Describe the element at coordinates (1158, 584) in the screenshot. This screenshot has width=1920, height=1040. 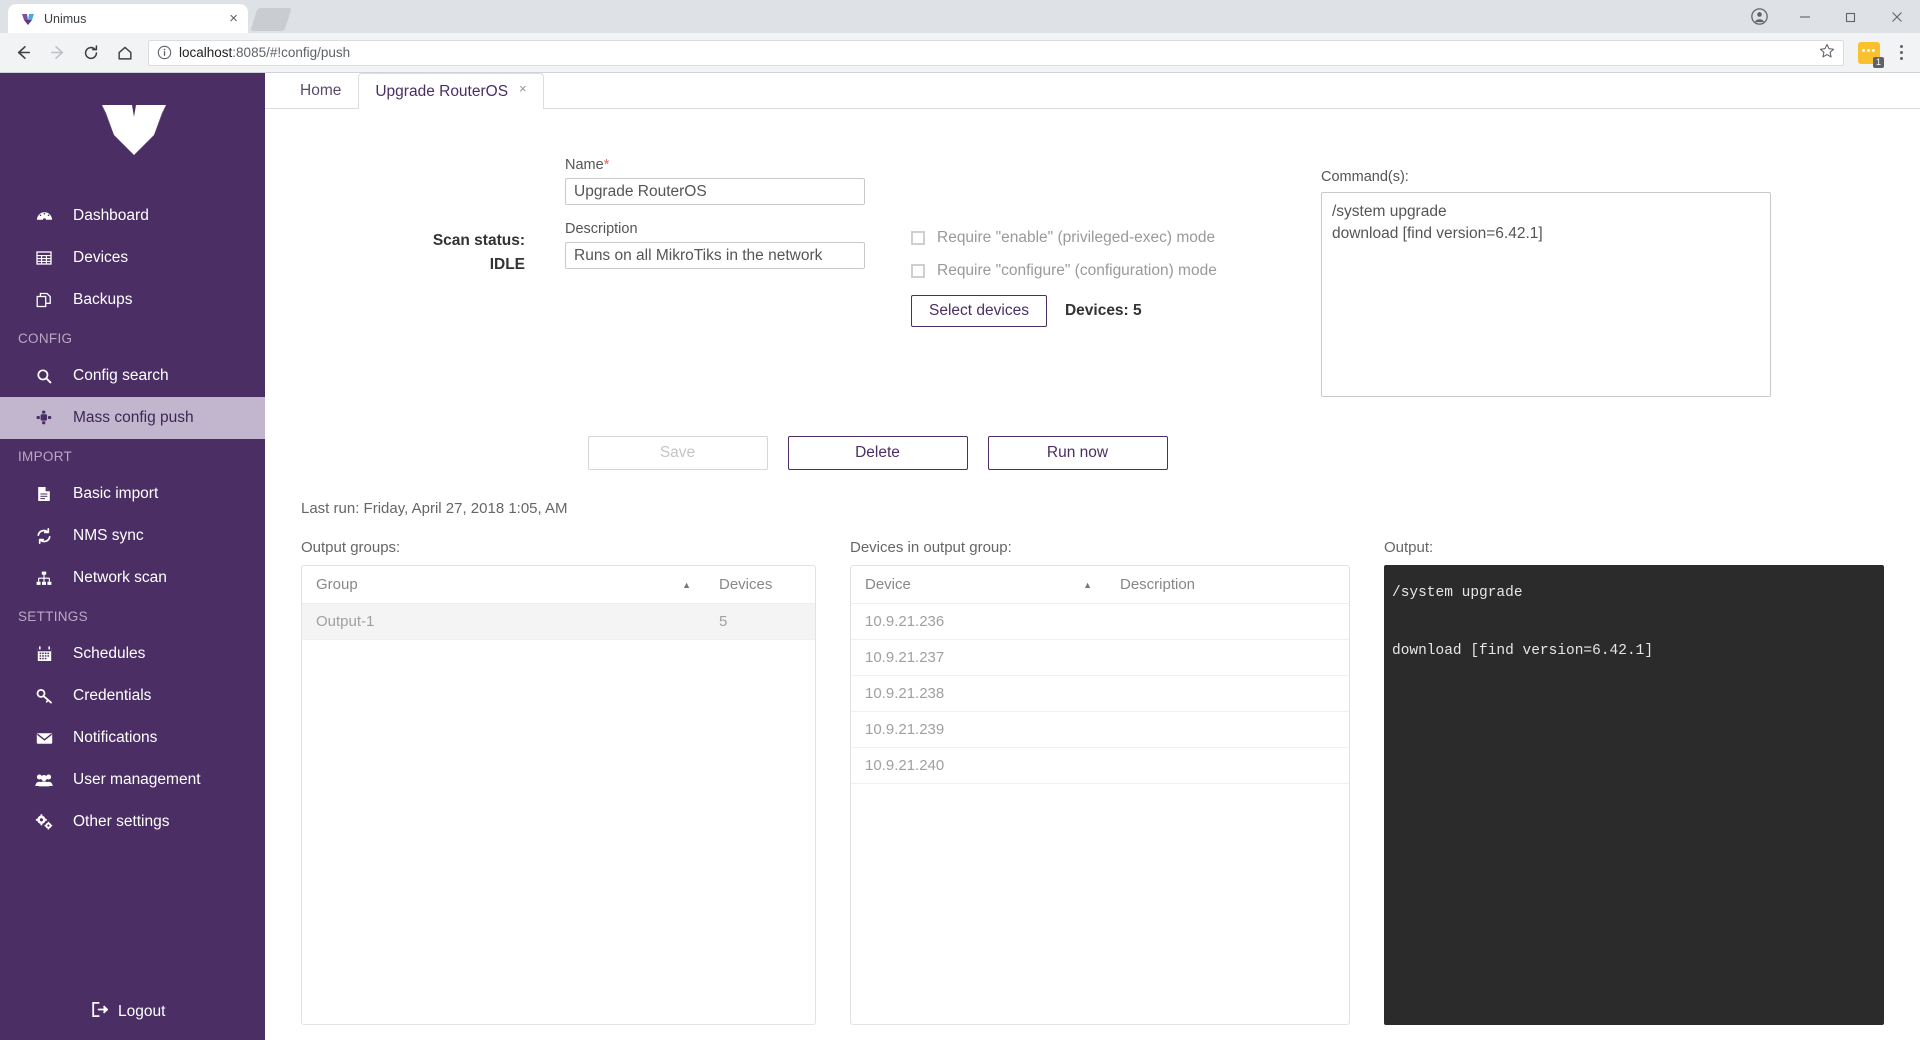
I see `col-description-label: Description` at that location.